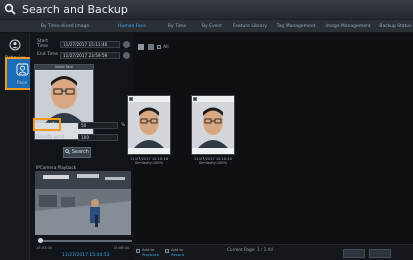 The height and width of the screenshot is (260, 413). I want to click on title-bar: Search and Backup, so click(206, 10).